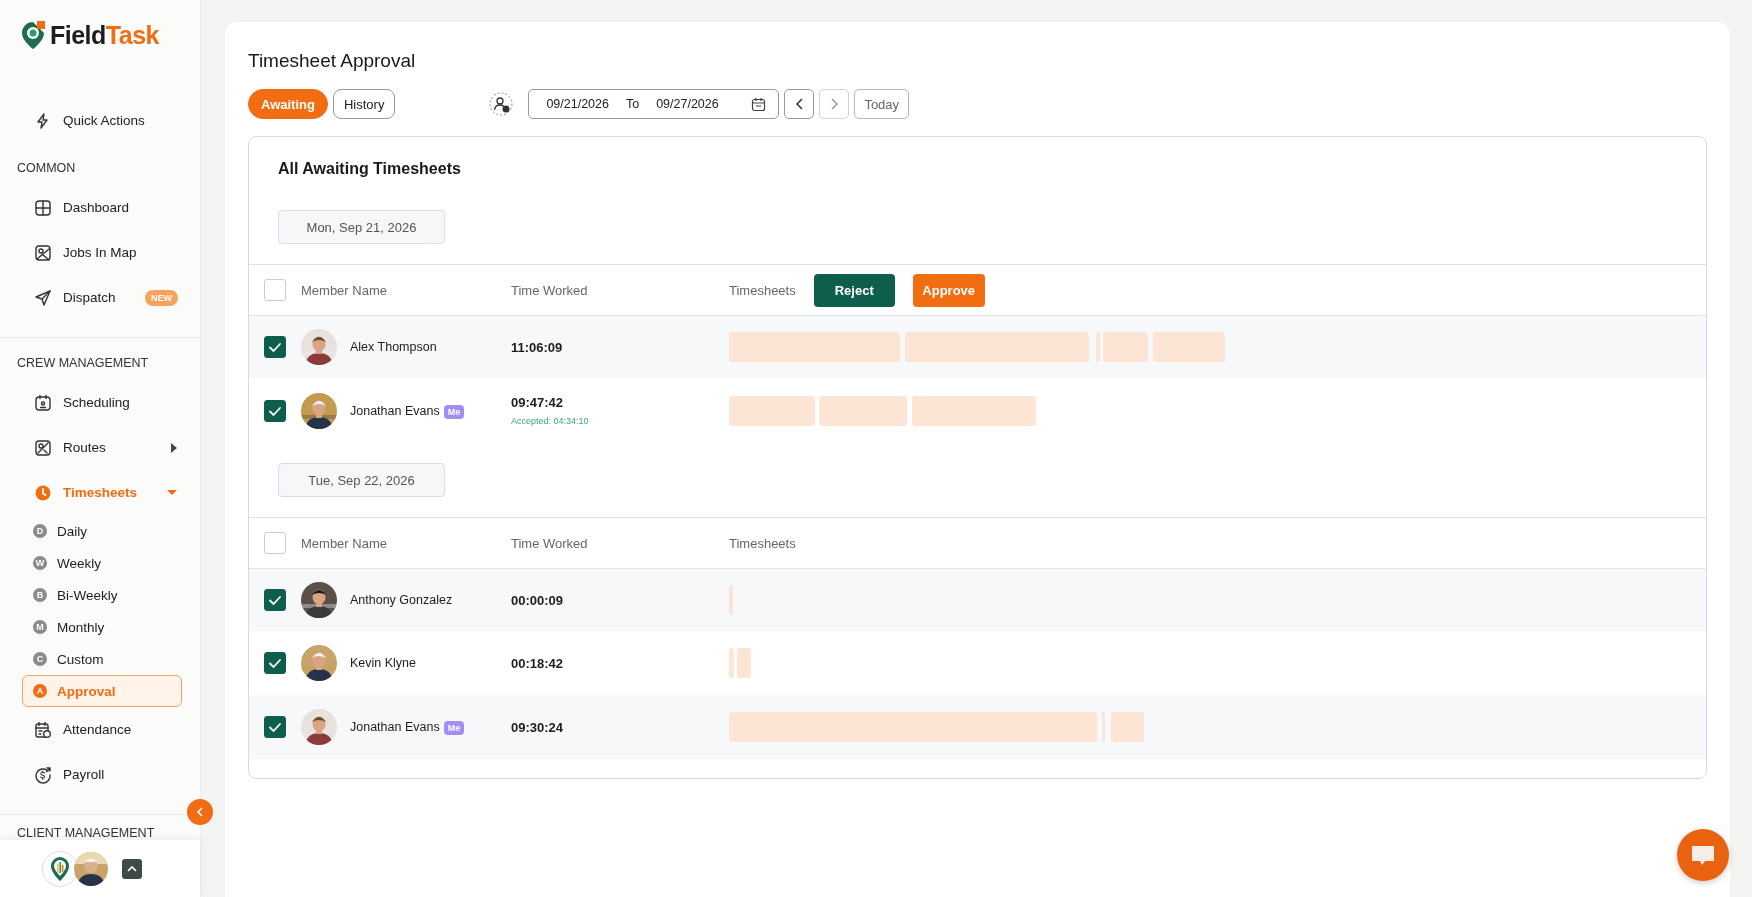 The width and height of the screenshot is (1752, 897). Describe the element at coordinates (361, 227) in the screenshot. I see `date-chip: Mon, Sep 21, 2026` at that location.